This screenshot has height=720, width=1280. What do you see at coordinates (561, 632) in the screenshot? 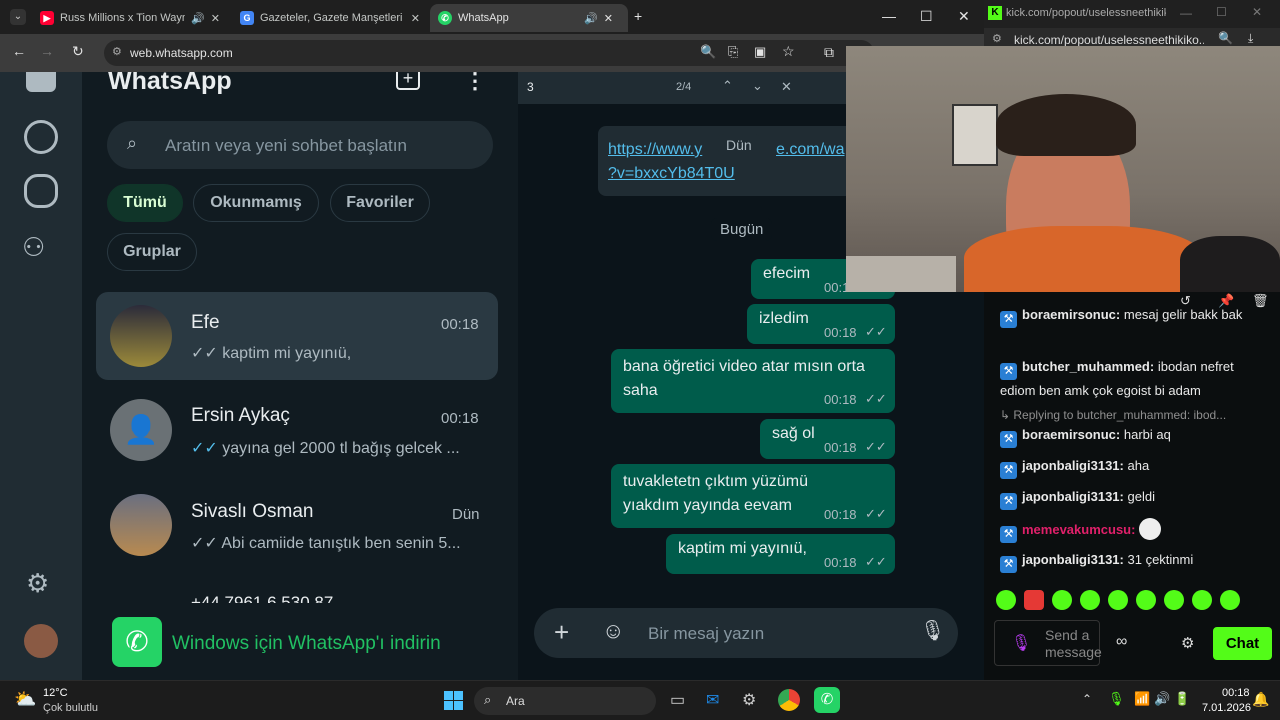
I see `attach-plus-icon: +` at bounding box center [561, 632].